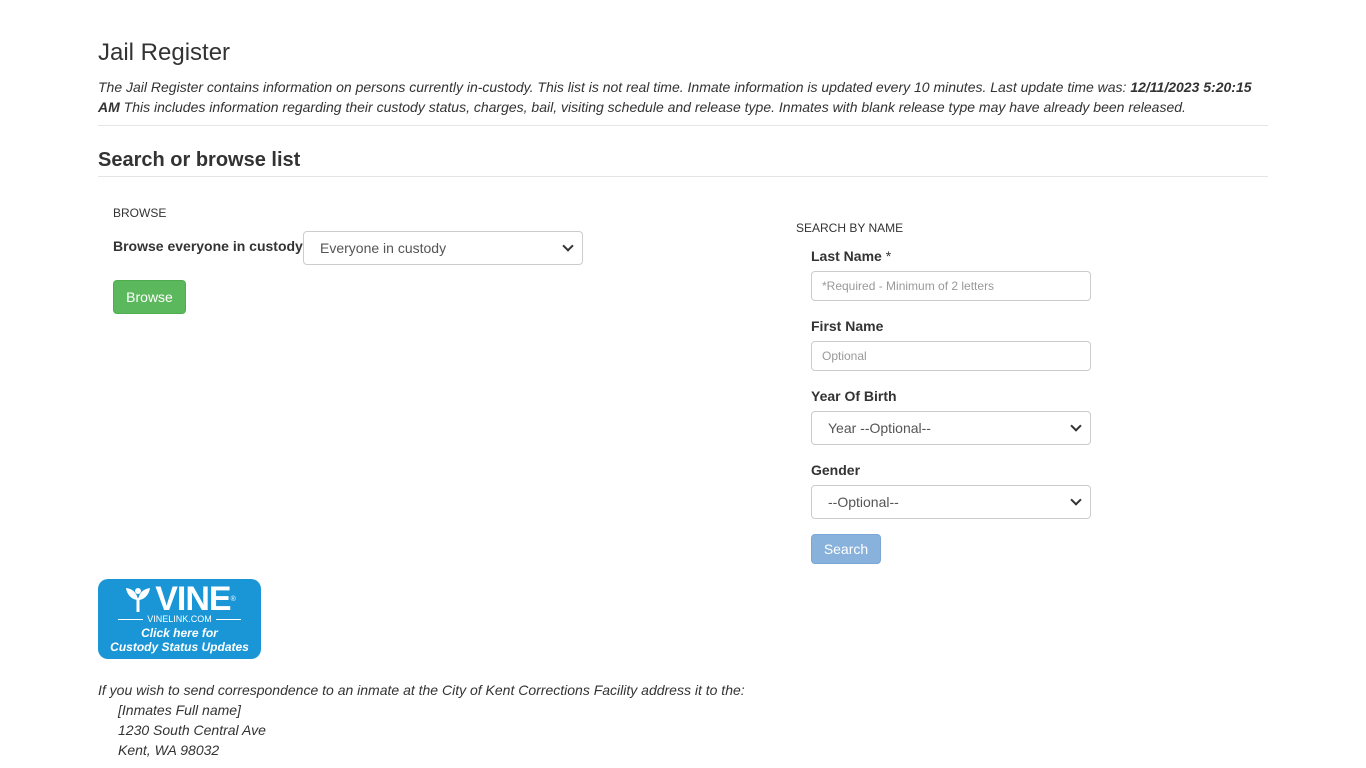  I want to click on page-title: Jail Register, so click(164, 52).